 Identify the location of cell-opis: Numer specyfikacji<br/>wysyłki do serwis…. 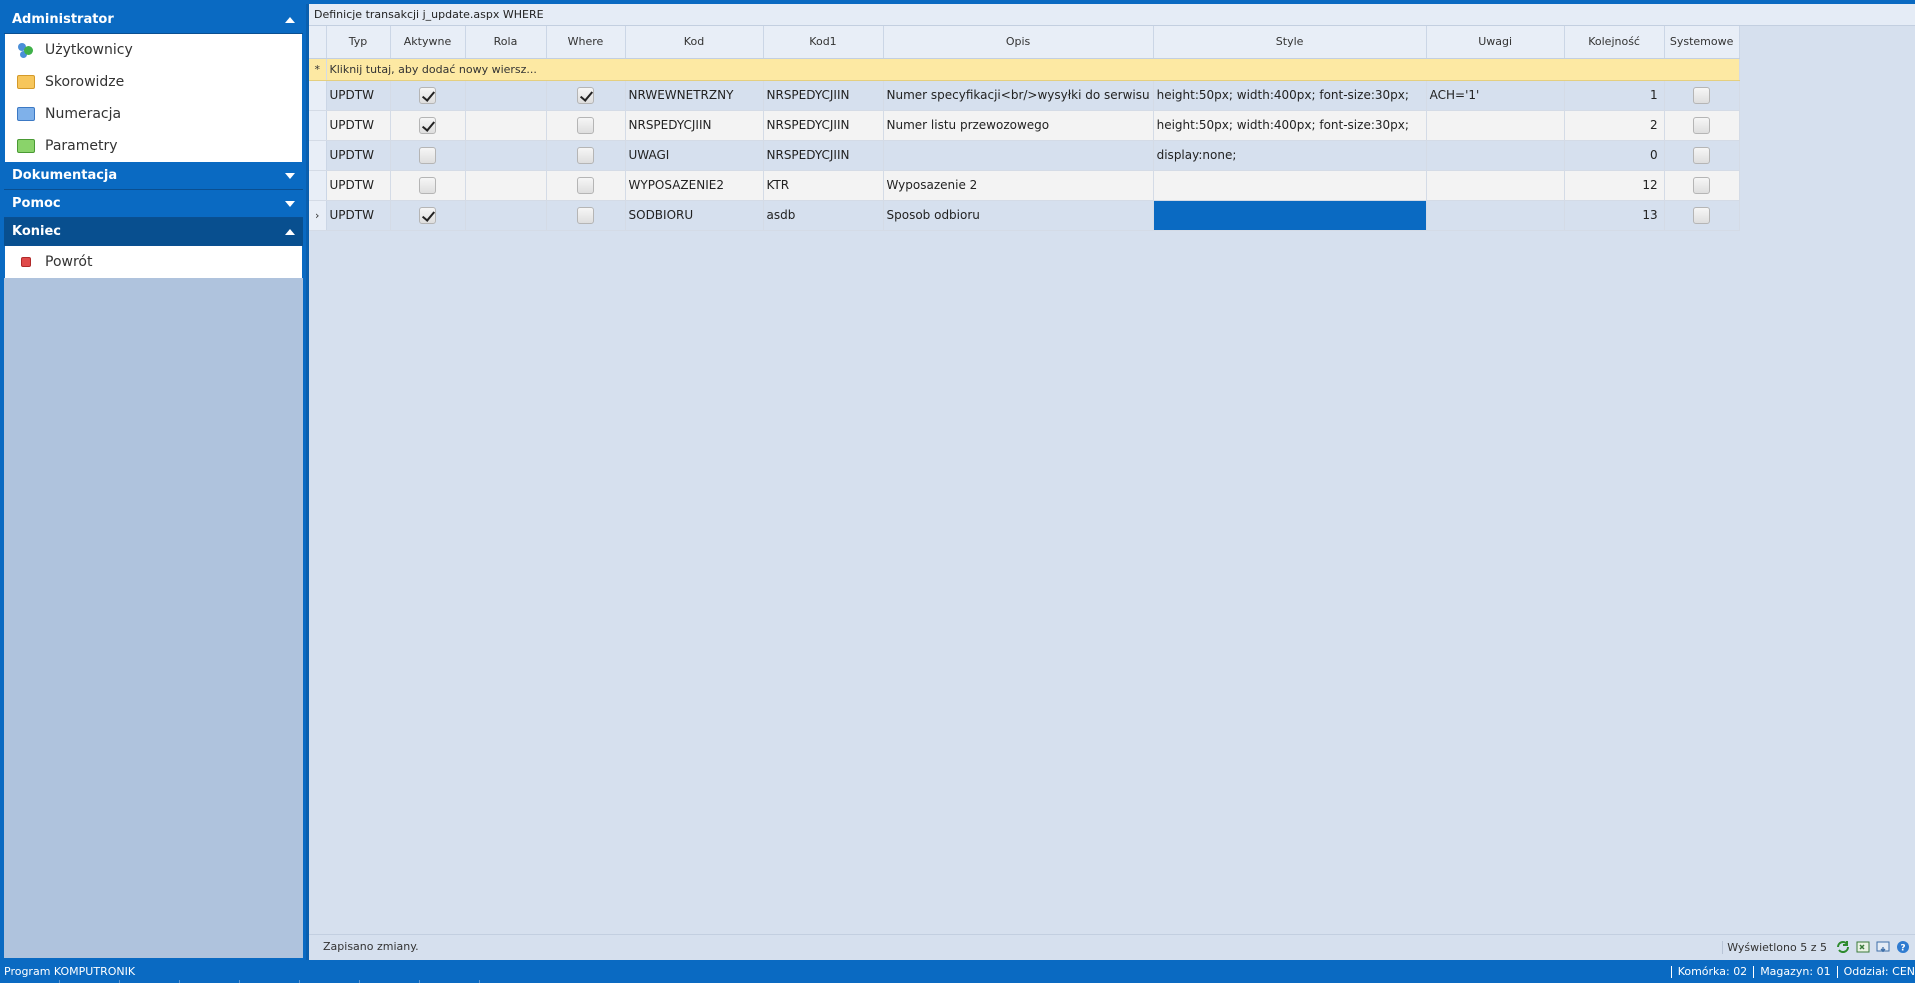
(1018, 95).